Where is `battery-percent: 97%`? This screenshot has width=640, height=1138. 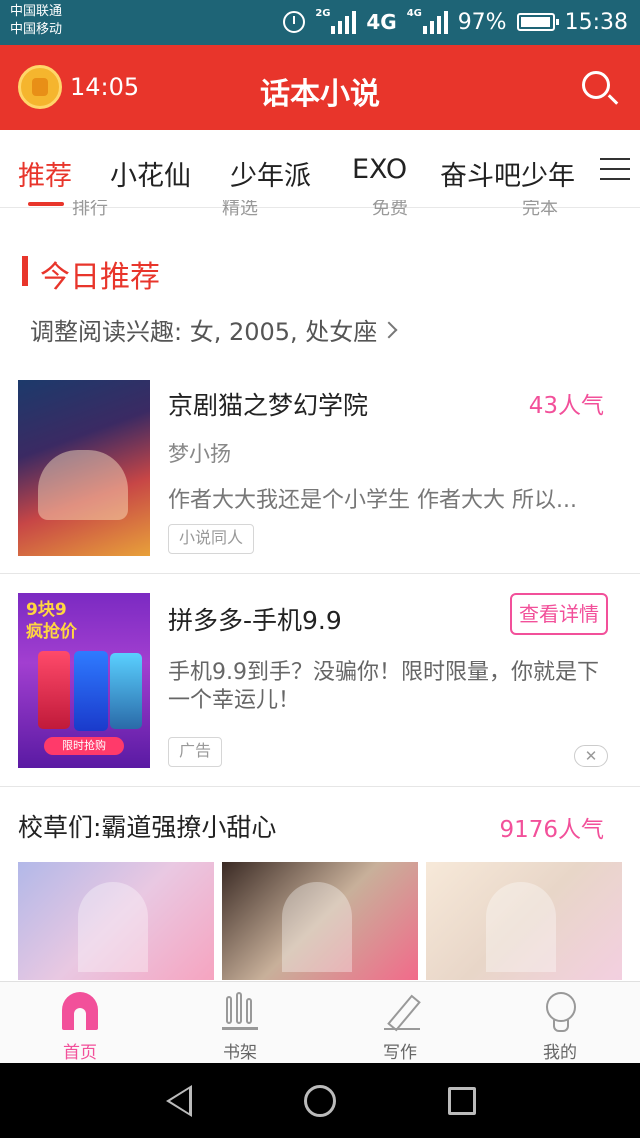 battery-percent: 97% is located at coordinates (482, 22).